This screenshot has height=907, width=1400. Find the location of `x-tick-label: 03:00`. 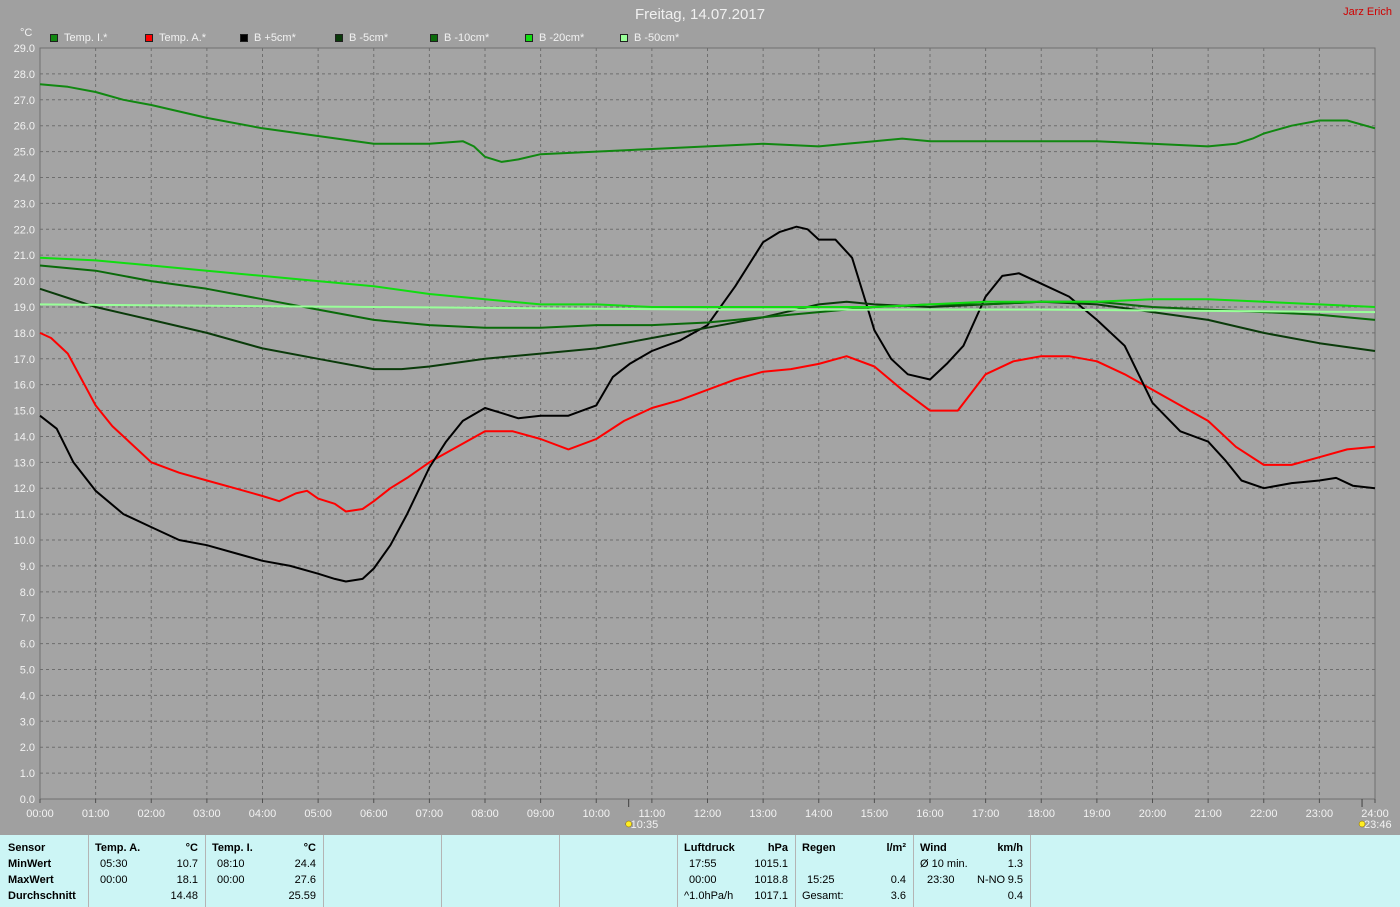

x-tick-label: 03:00 is located at coordinates (207, 814).